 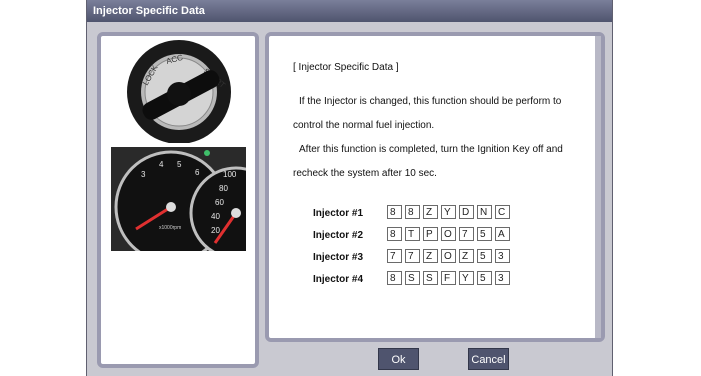 What do you see at coordinates (365, 173) in the screenshot?
I see `info-line-4: recheck the system after 10 sec.` at bounding box center [365, 173].